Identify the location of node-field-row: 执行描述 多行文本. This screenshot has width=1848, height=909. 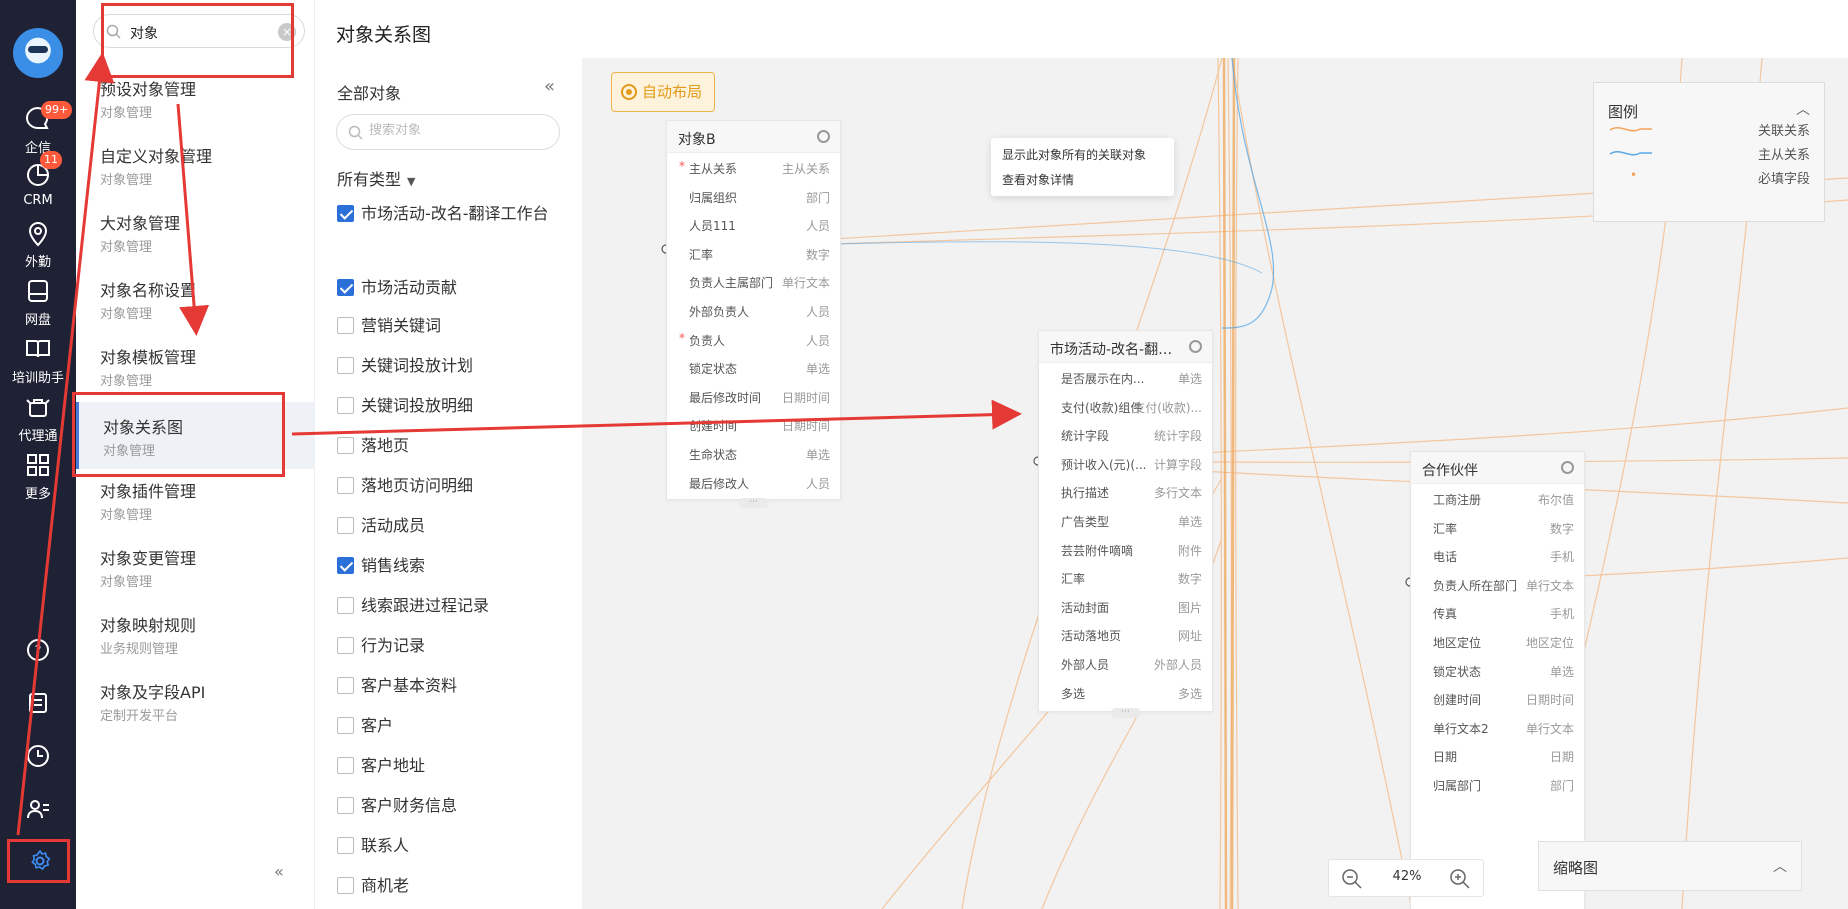
(1125, 491).